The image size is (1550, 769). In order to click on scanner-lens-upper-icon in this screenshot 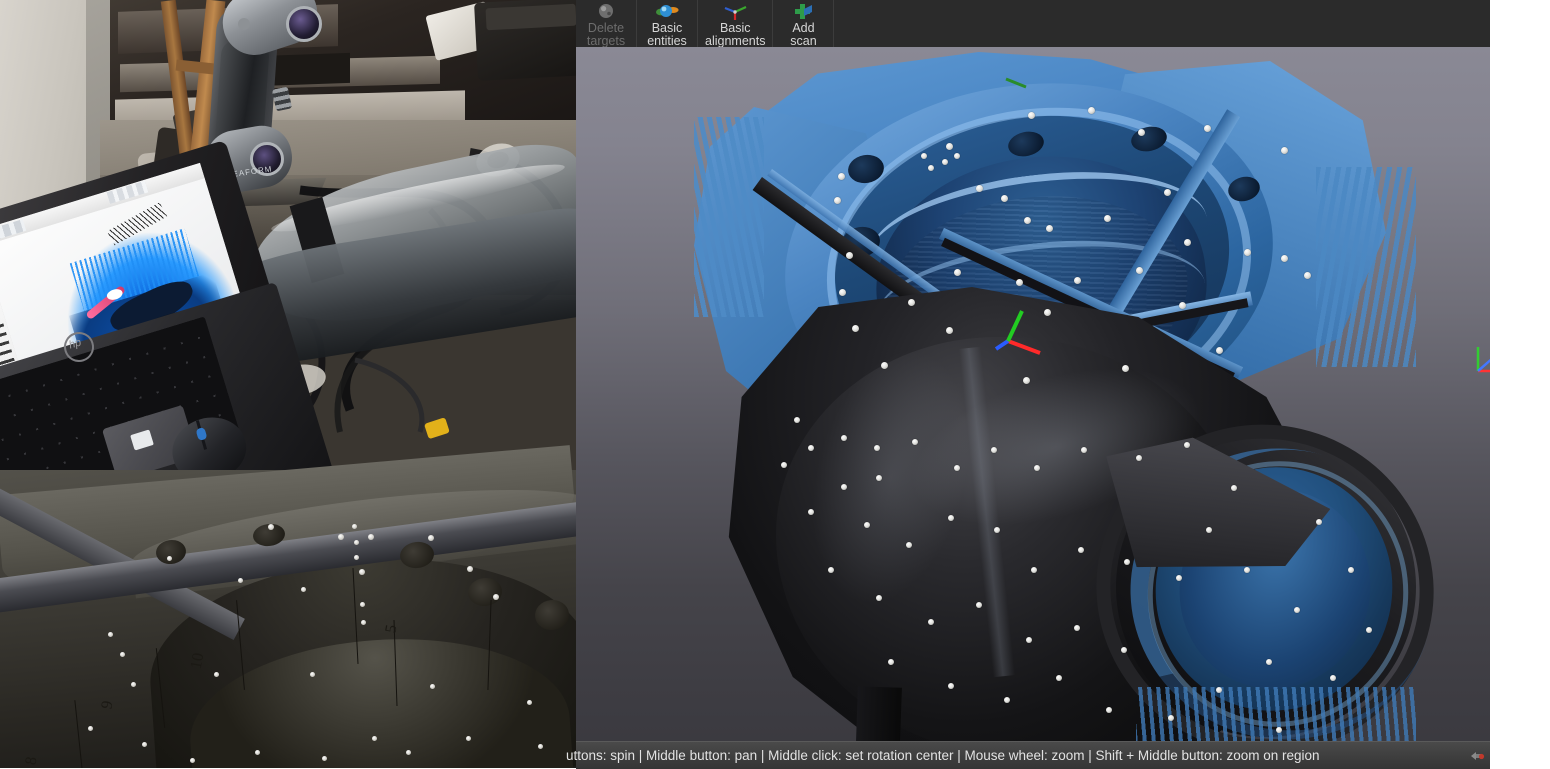, I will do `click(304, 24)`.